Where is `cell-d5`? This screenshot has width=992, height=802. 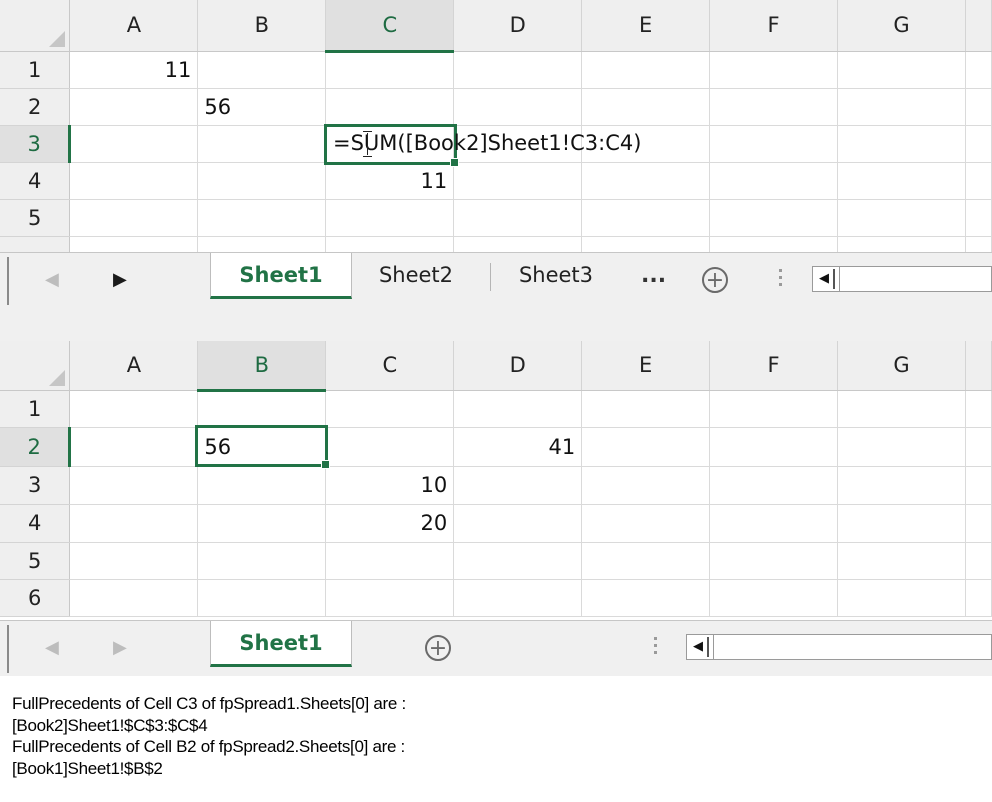
cell-d5 is located at coordinates (518, 561).